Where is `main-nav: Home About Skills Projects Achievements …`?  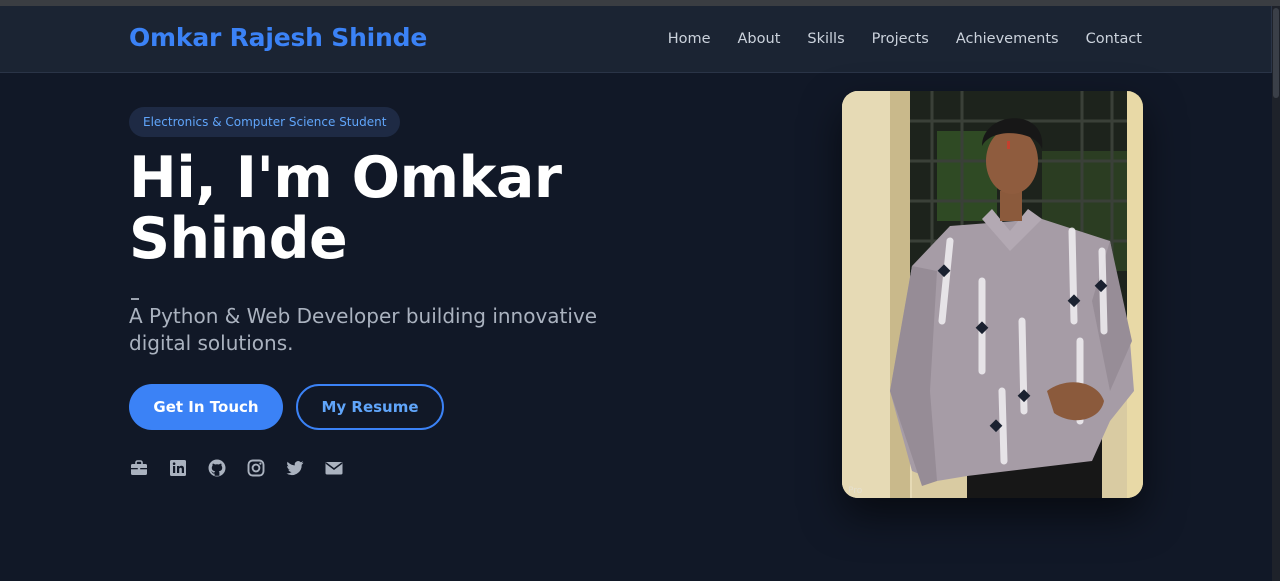
main-nav: Home About Skills Projects Achievements … is located at coordinates (905, 39).